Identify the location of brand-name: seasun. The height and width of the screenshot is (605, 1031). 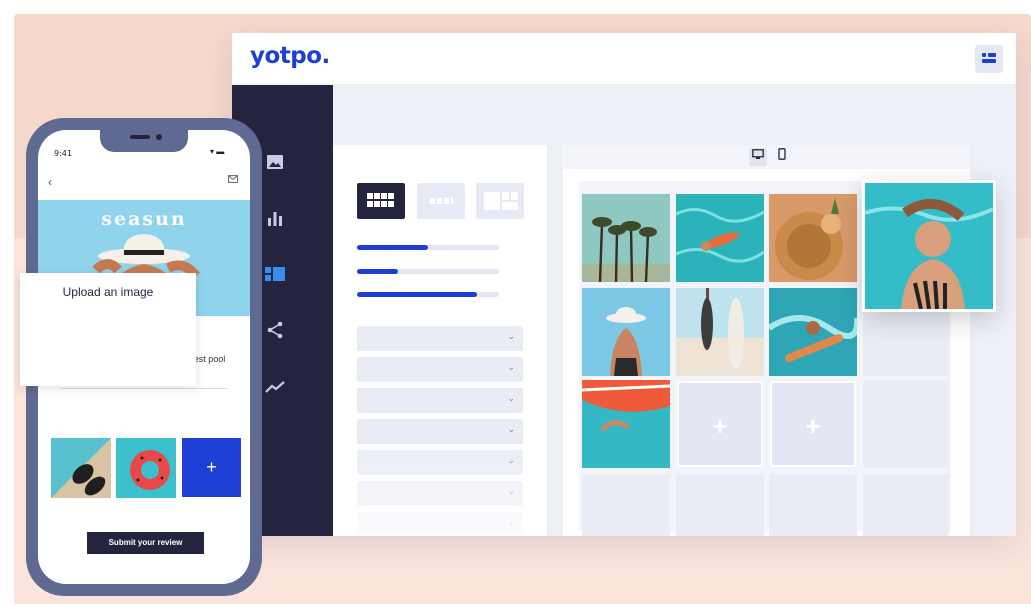
(144, 219).